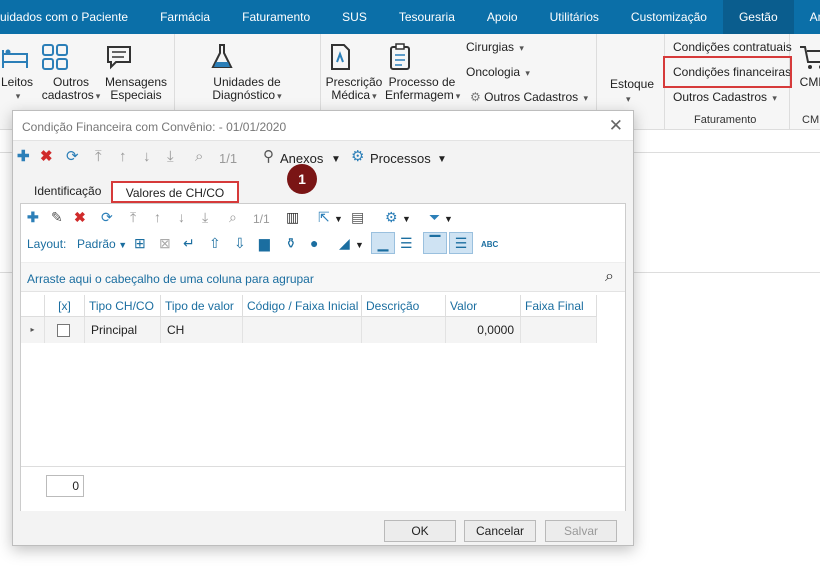 Image resolution: width=820 pixels, height=582 pixels. I want to click on menu-ambiente: Ambiente, so click(807, 17).